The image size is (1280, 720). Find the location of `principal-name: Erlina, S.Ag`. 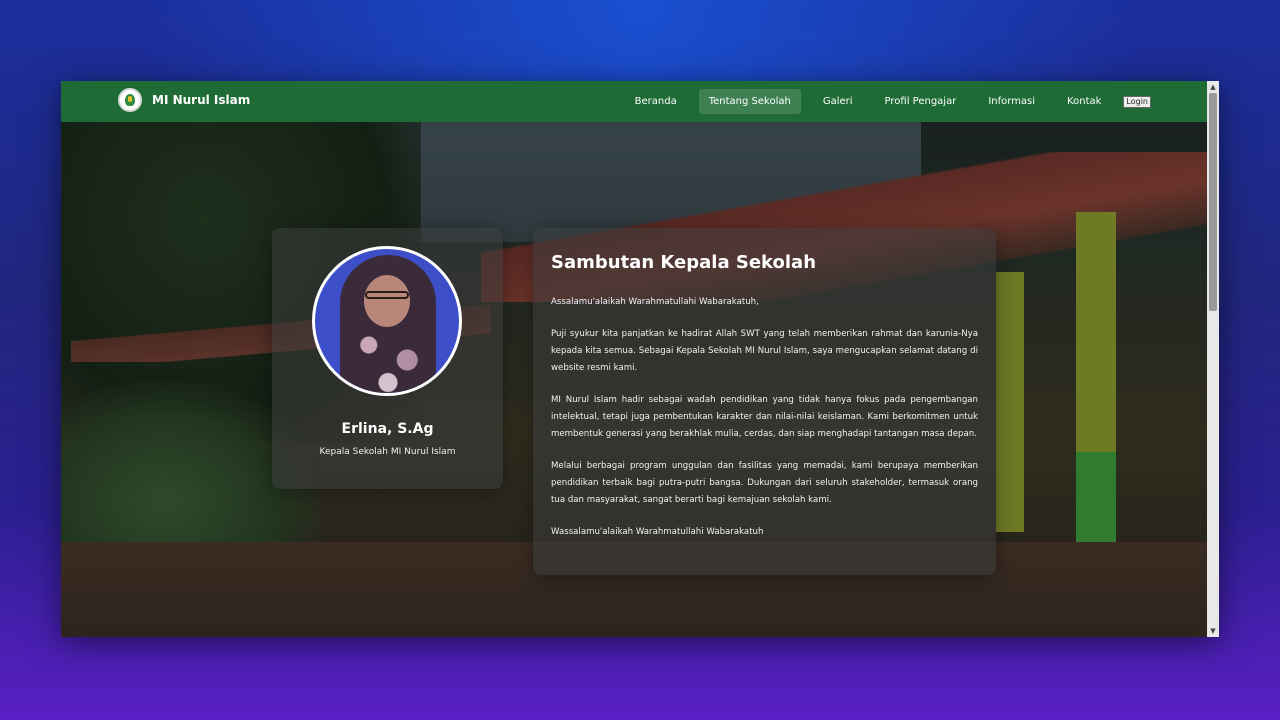

principal-name: Erlina, S.Ag is located at coordinates (387, 429).